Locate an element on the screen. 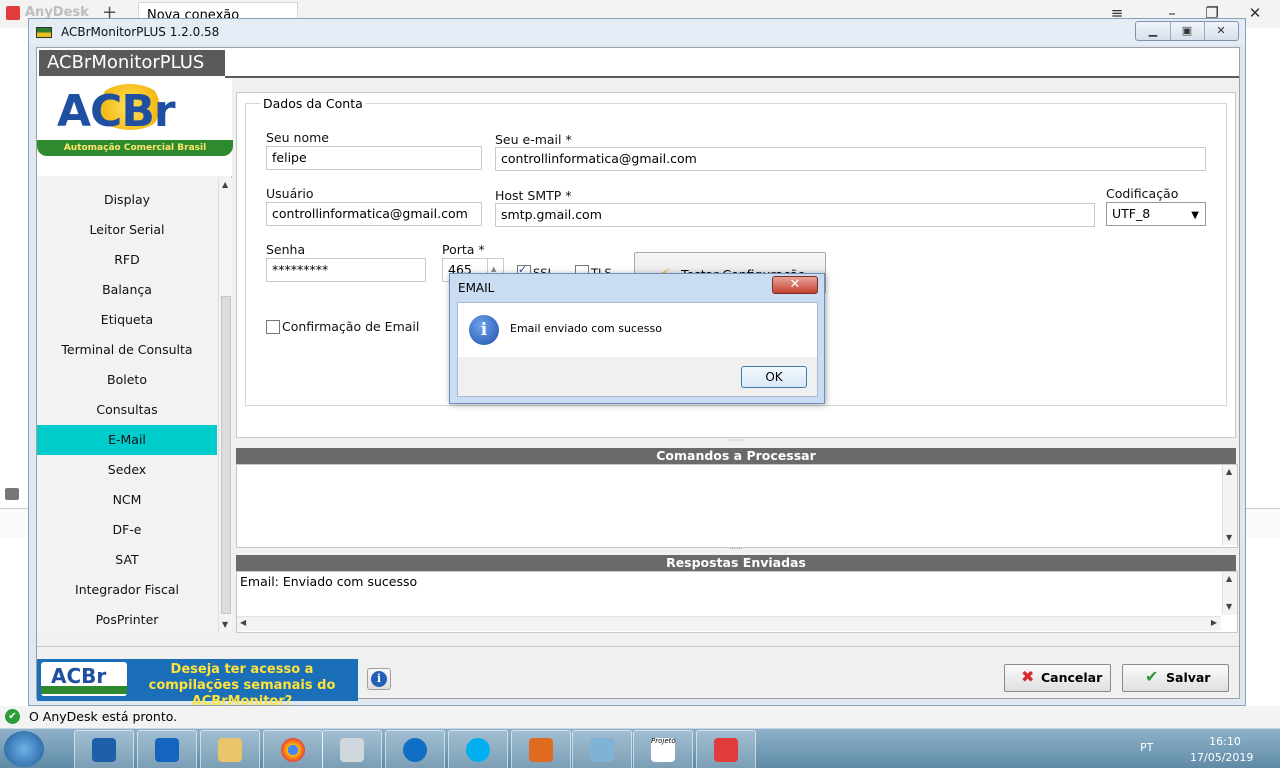 Image resolution: width=1280 pixels, height=770 pixels. respostas-hscrollbar: ◀ ▶ is located at coordinates (729, 623).